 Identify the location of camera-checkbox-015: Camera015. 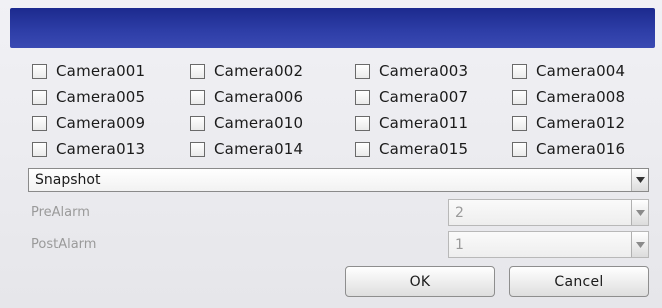
(411, 149).